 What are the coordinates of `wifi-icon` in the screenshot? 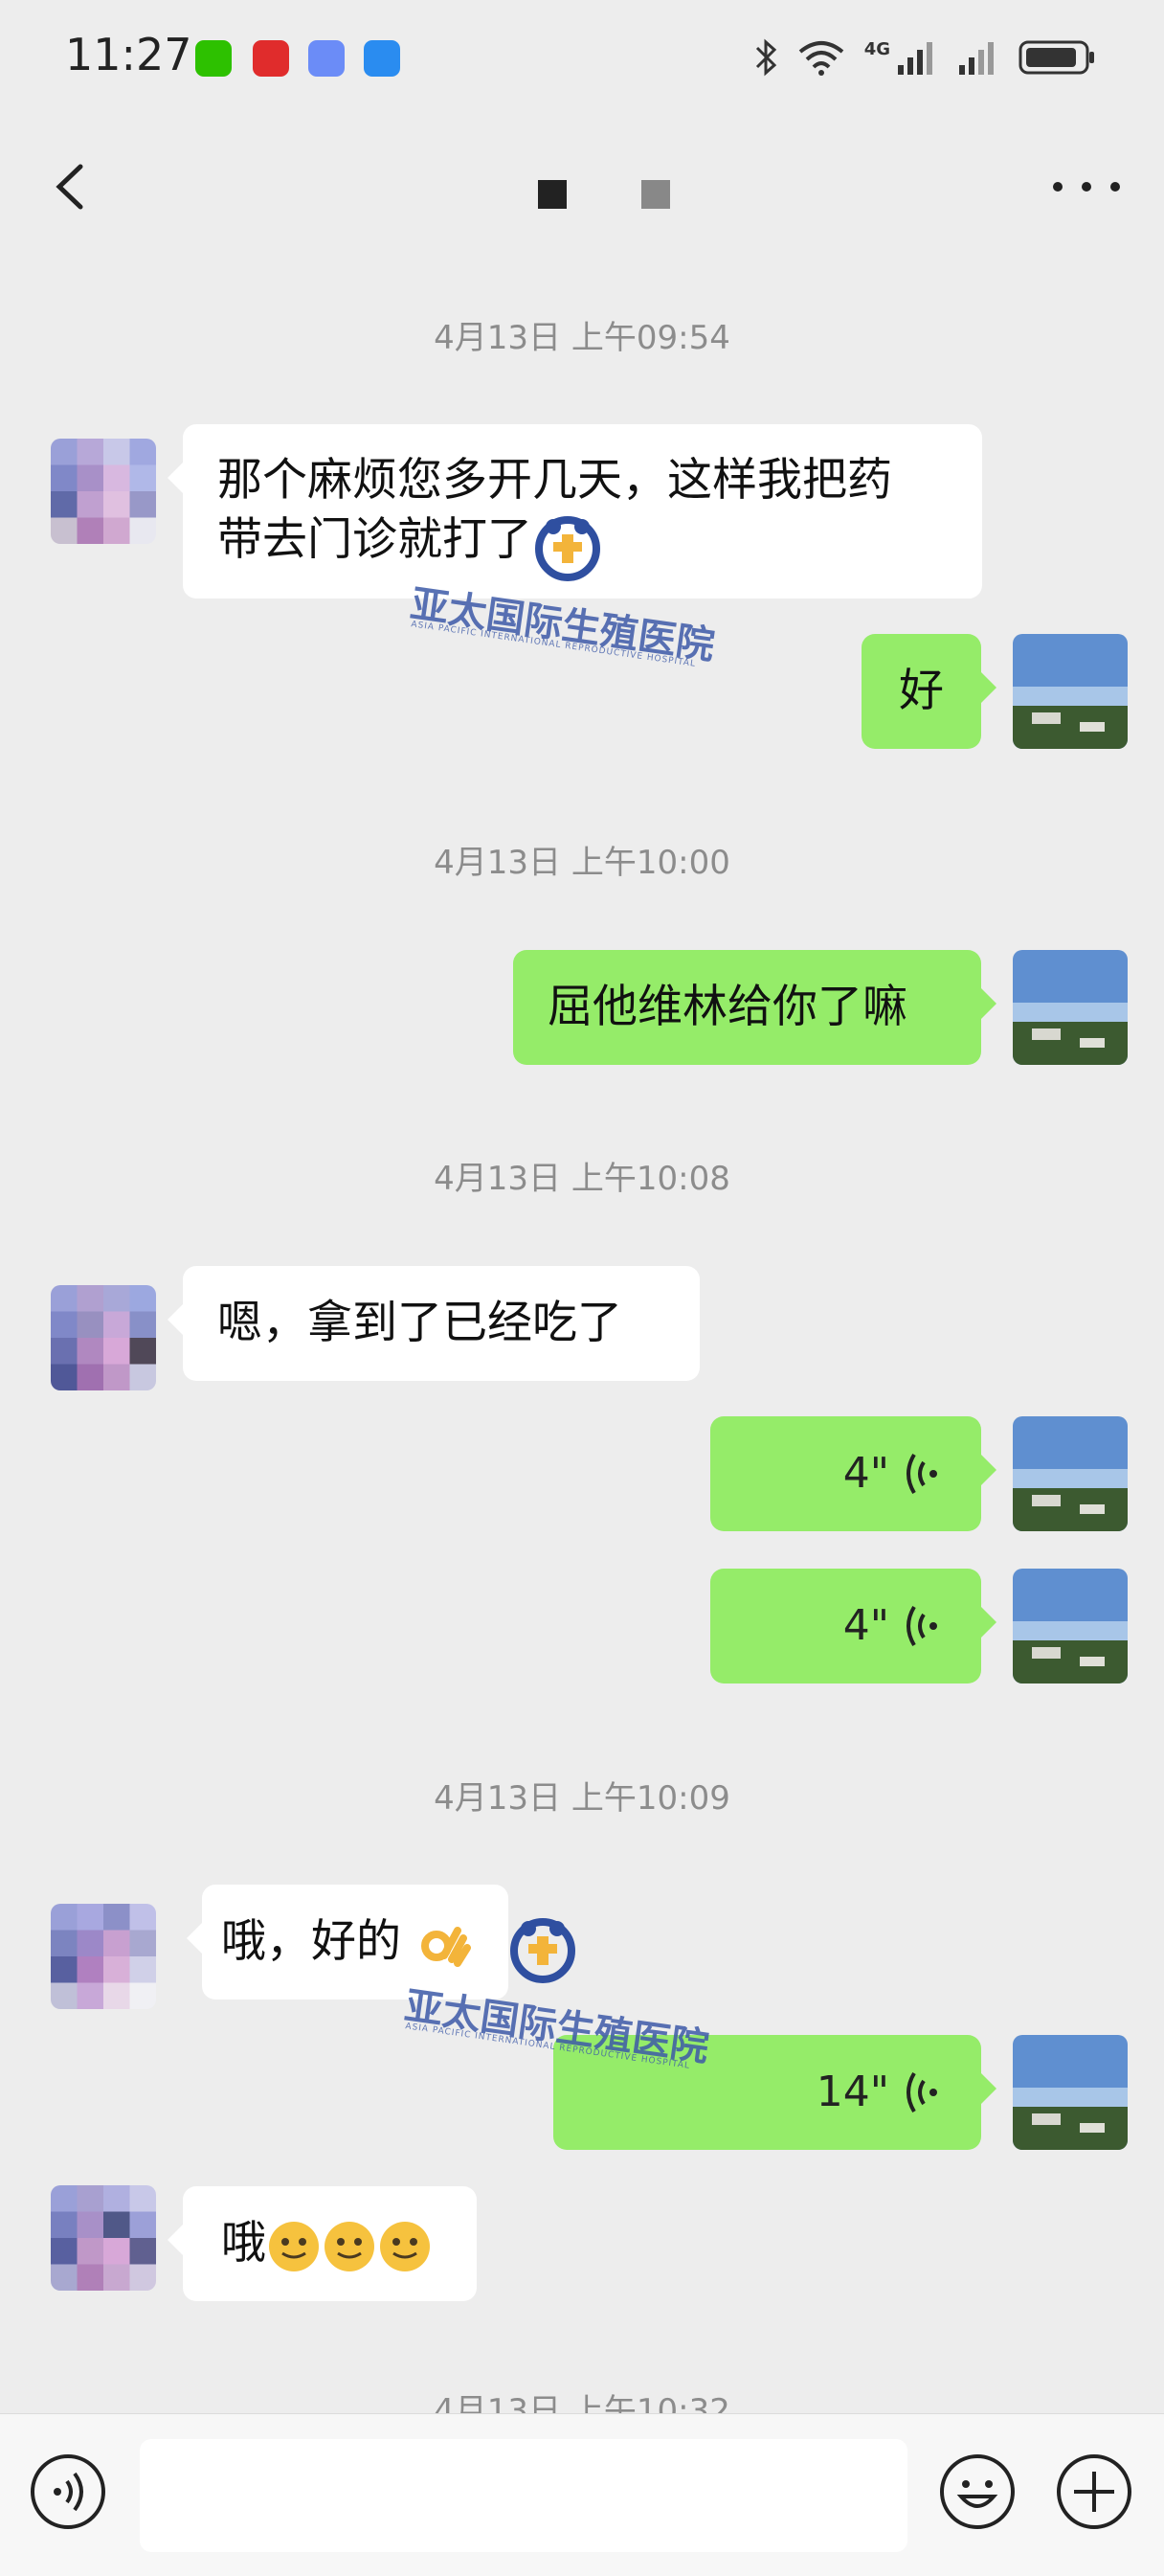 It's located at (820, 58).